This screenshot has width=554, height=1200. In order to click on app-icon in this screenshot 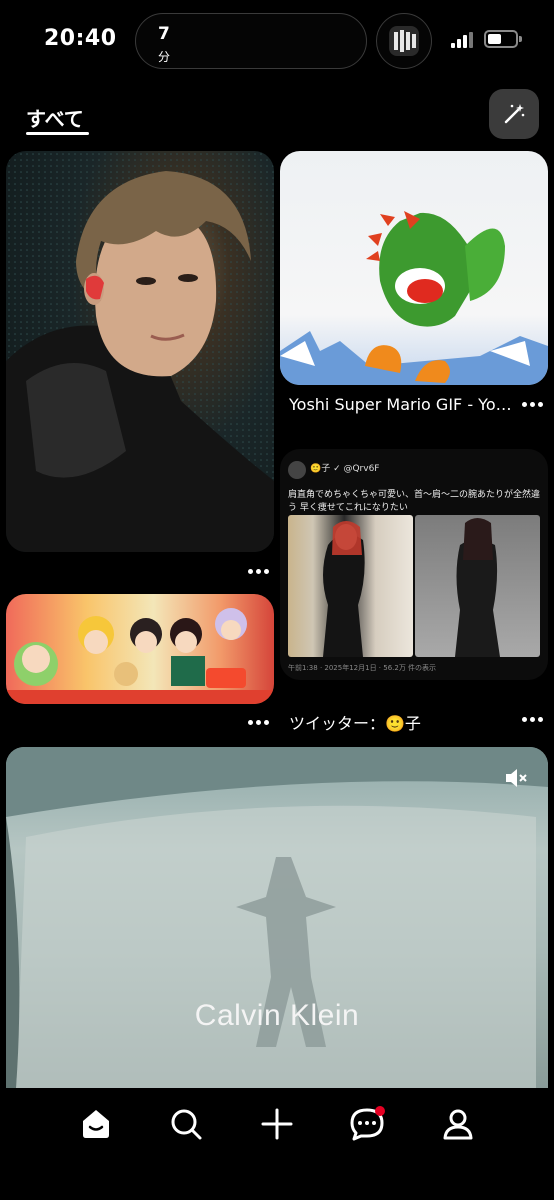, I will do `click(404, 41)`.